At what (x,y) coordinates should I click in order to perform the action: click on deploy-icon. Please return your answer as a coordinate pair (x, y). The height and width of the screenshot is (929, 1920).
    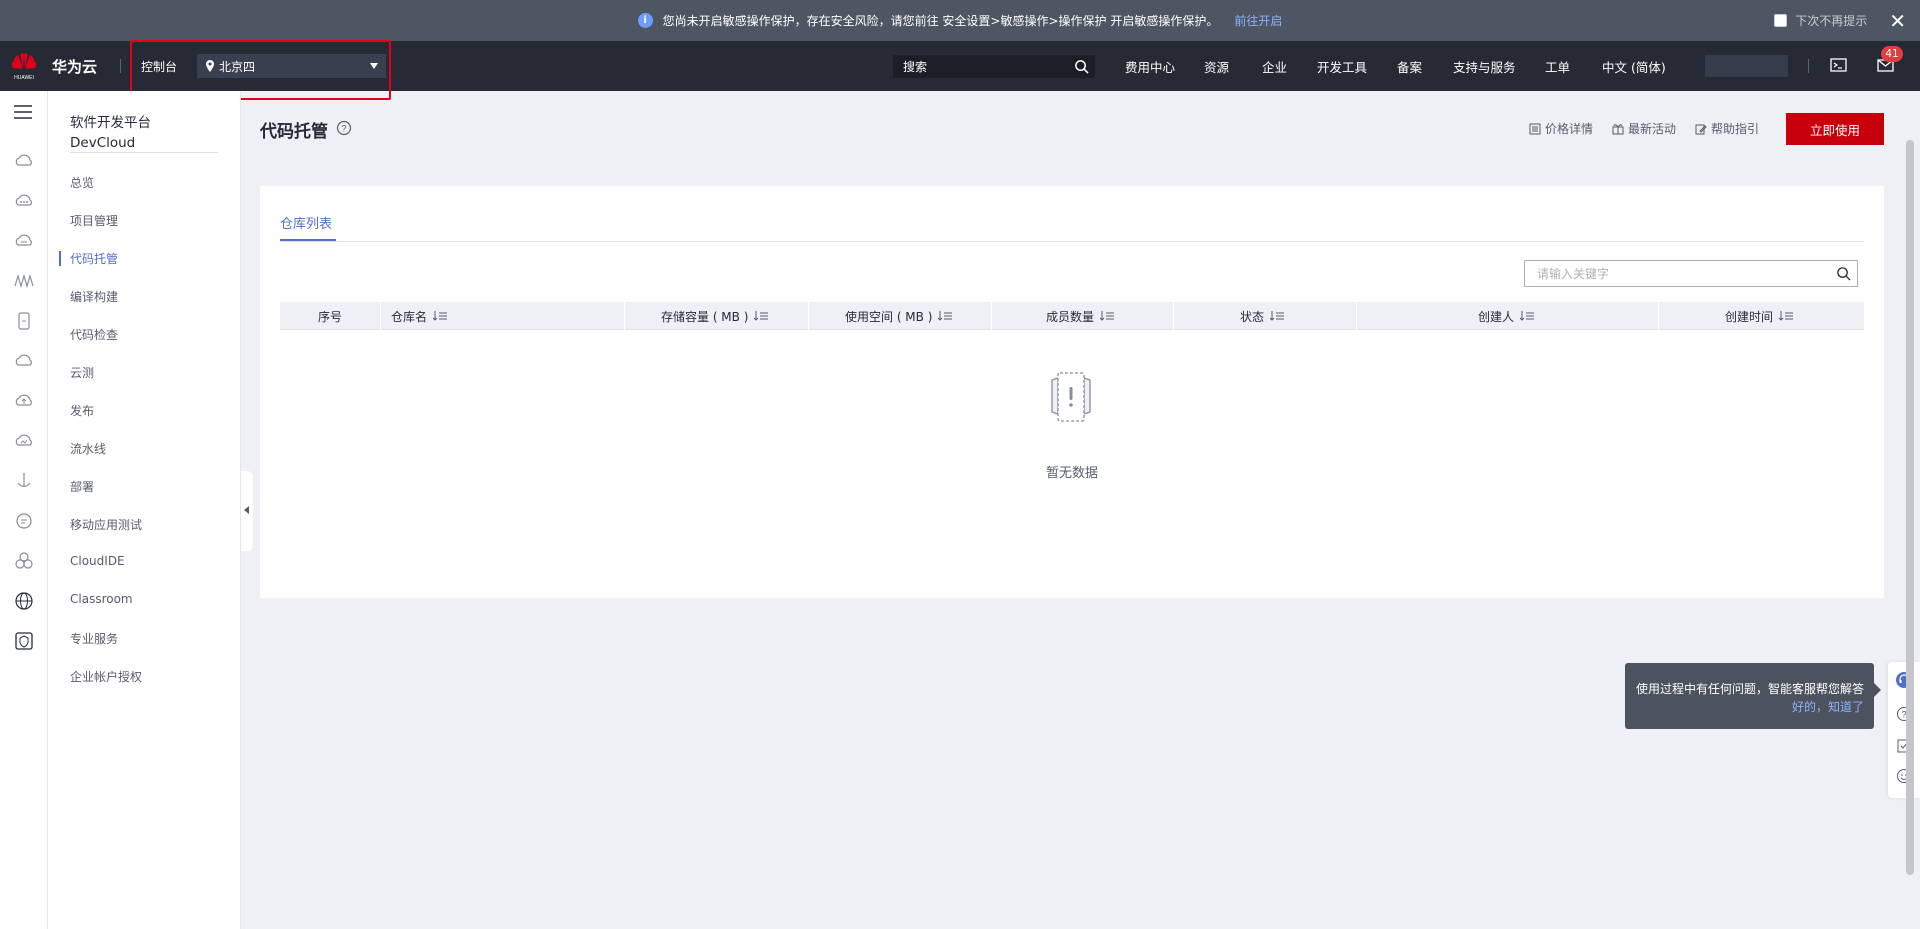
    Looking at the image, I should click on (24, 481).